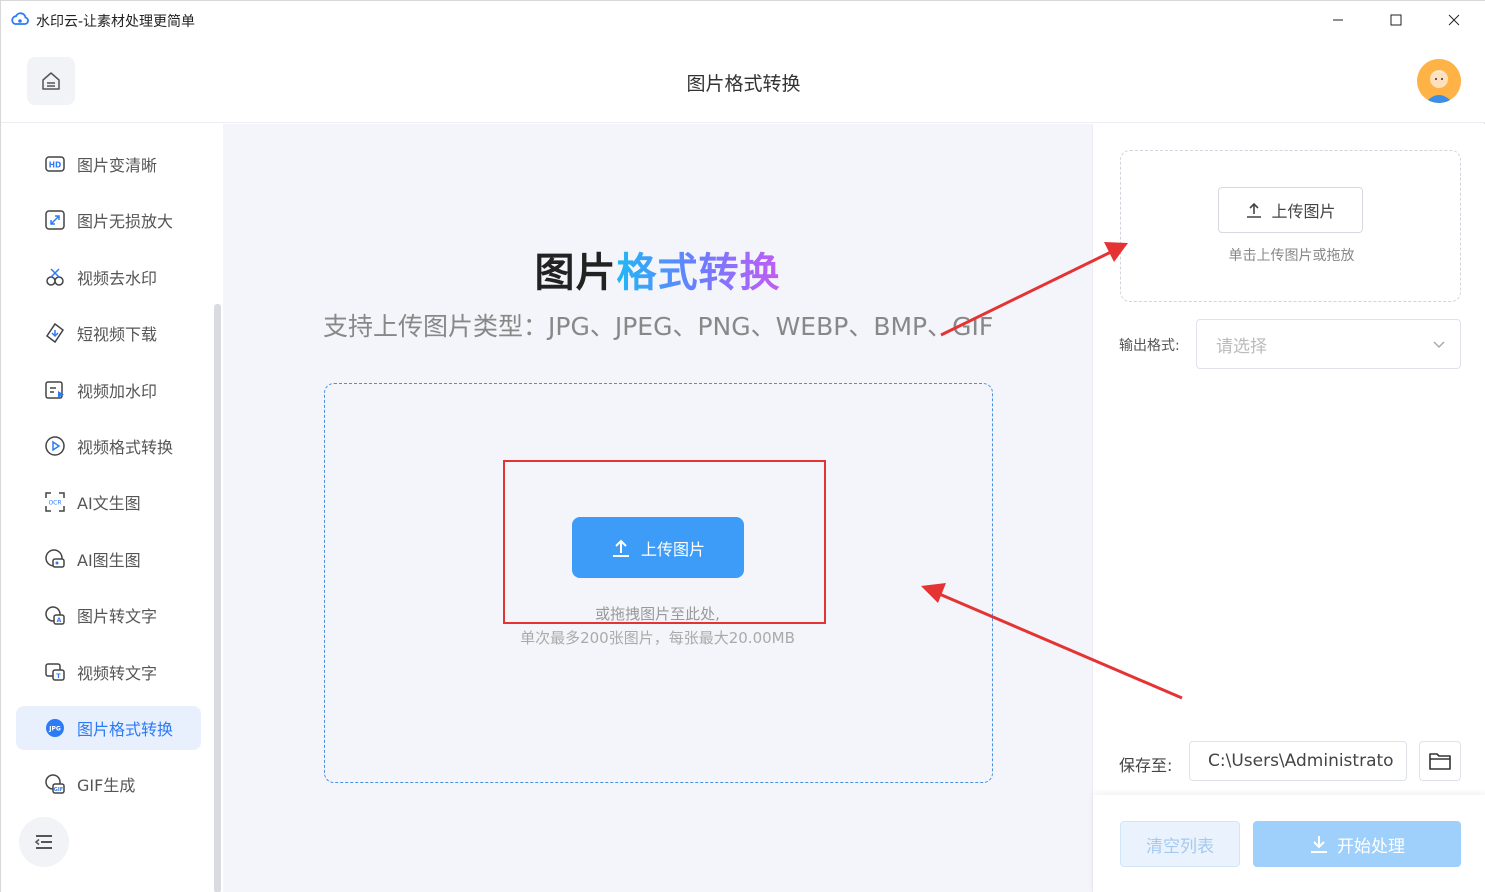 This screenshot has height=892, width=1485. What do you see at coordinates (58, 790) in the screenshot?
I see `svg-text: GIF` at bounding box center [58, 790].